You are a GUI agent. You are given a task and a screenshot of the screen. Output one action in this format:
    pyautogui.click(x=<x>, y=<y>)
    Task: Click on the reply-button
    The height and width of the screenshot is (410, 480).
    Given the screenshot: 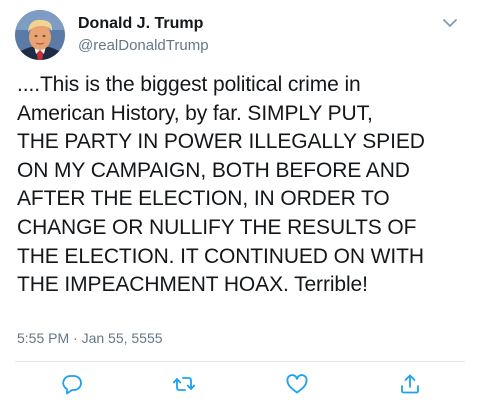 What is the action you would take?
    pyautogui.click(x=72, y=384)
    